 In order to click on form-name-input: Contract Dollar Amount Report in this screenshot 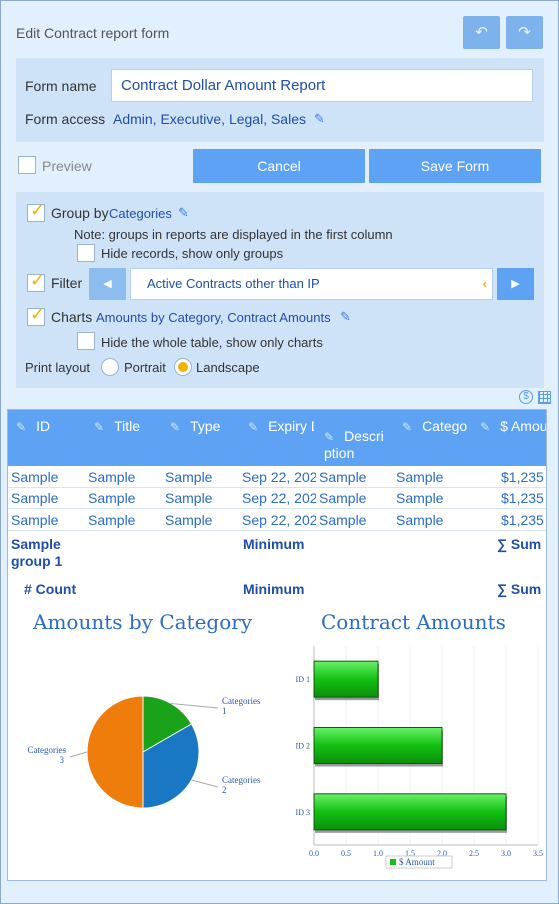, I will do `click(322, 85)`.